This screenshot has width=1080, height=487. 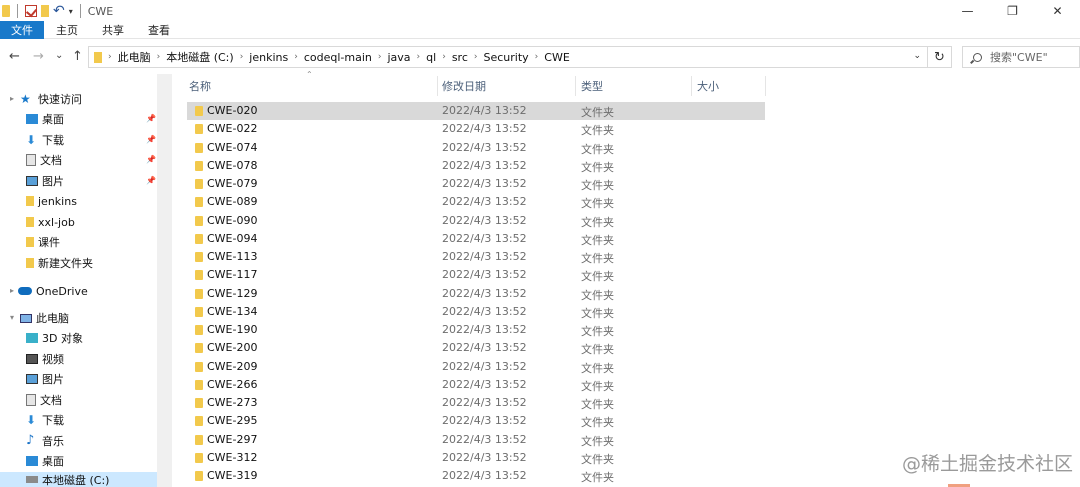 I want to click on up-button: ↑, so click(x=77, y=56).